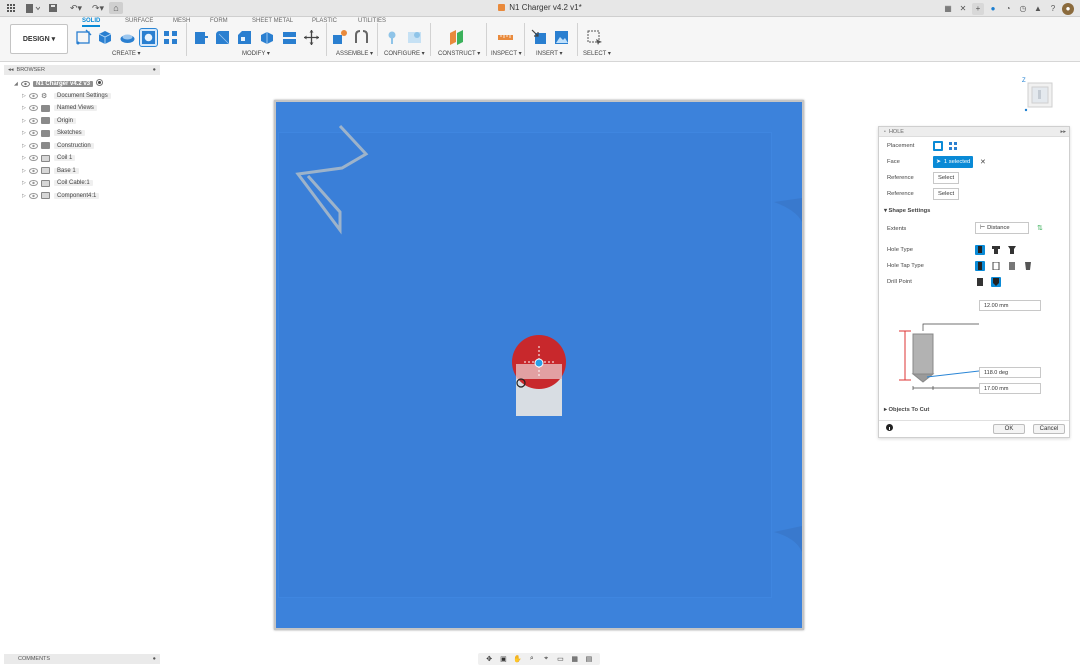 The image size is (1080, 666). What do you see at coordinates (58, 145) in the screenshot?
I see `browser-item: ▷ Construction` at bounding box center [58, 145].